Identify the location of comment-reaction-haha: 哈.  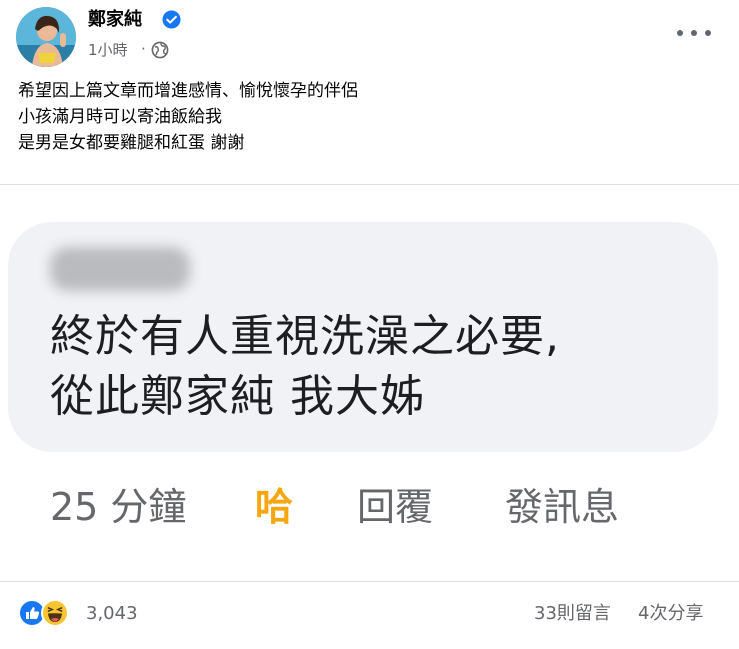
(274, 507).